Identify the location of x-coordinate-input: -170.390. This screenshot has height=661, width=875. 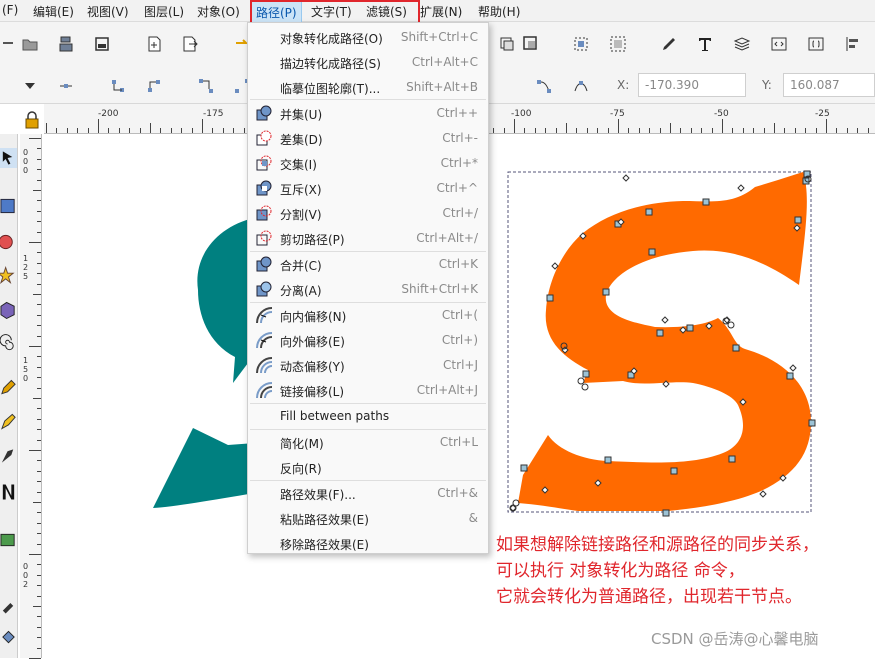
(692, 85).